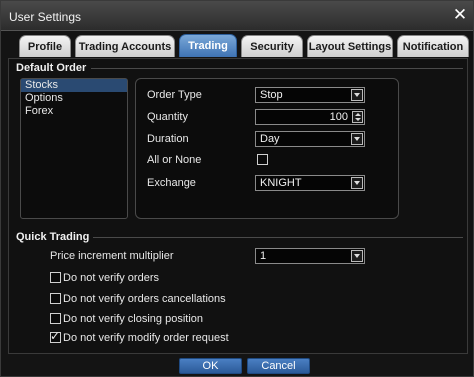 This screenshot has height=377, width=474. I want to click on order-type-dropdown: Stop, so click(310, 95).